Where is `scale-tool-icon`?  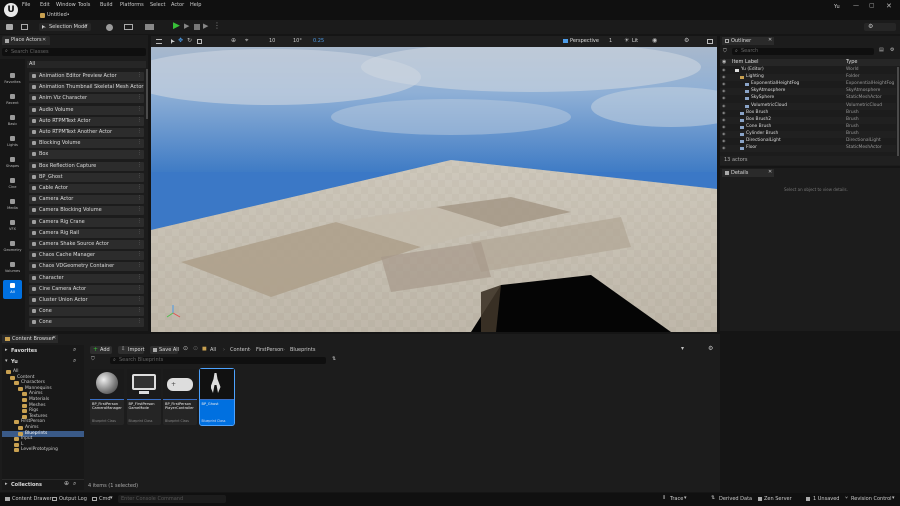 scale-tool-icon is located at coordinates (199, 41).